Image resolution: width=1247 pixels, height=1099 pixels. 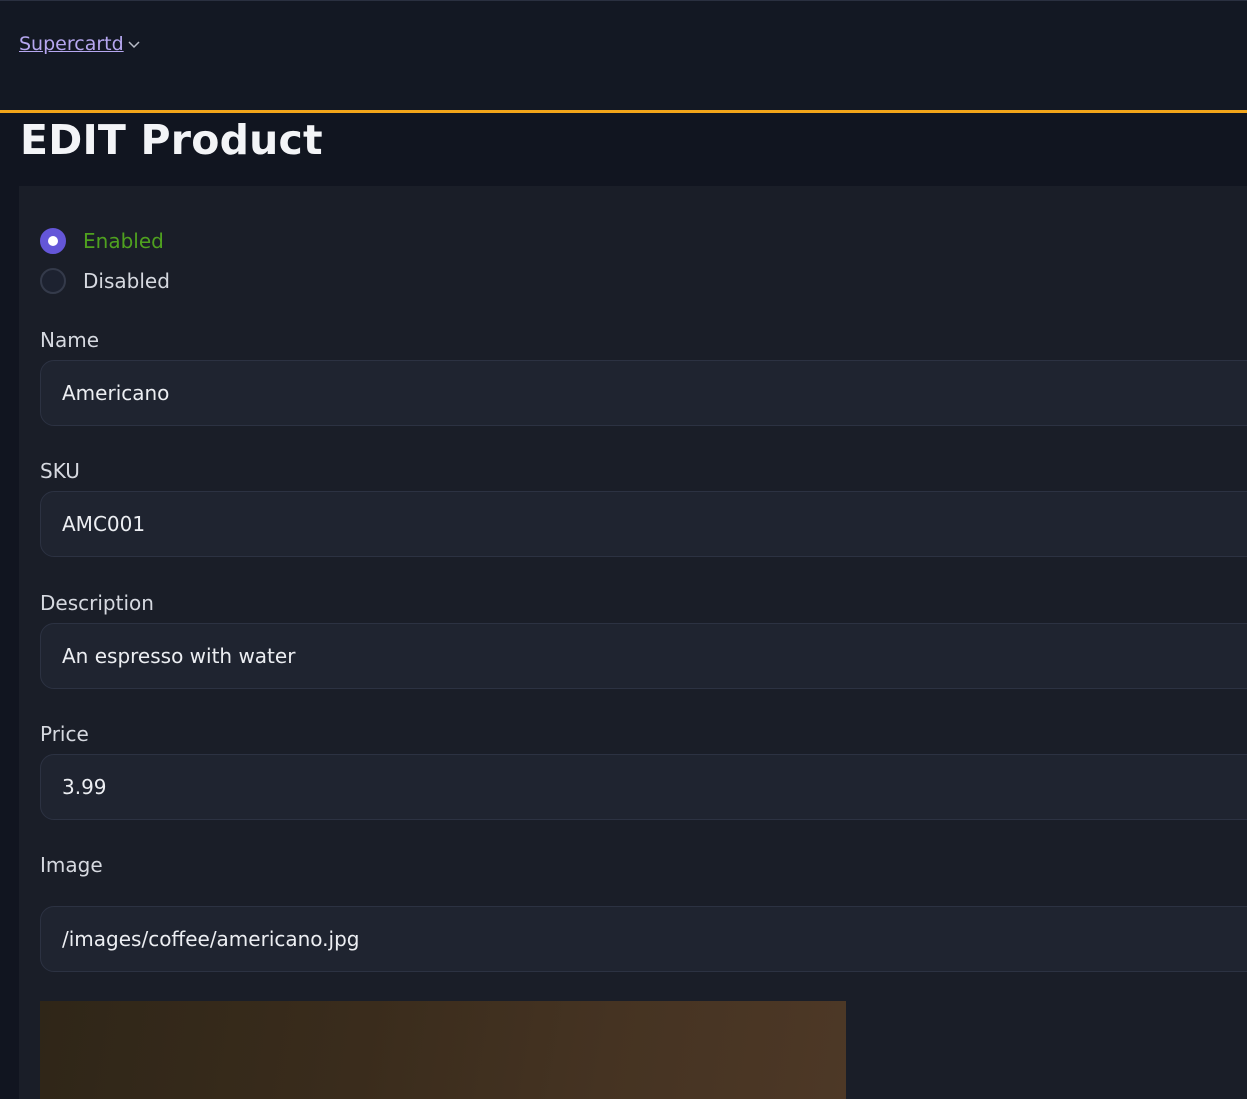 I want to click on chevron-down-icon, so click(x=134, y=45).